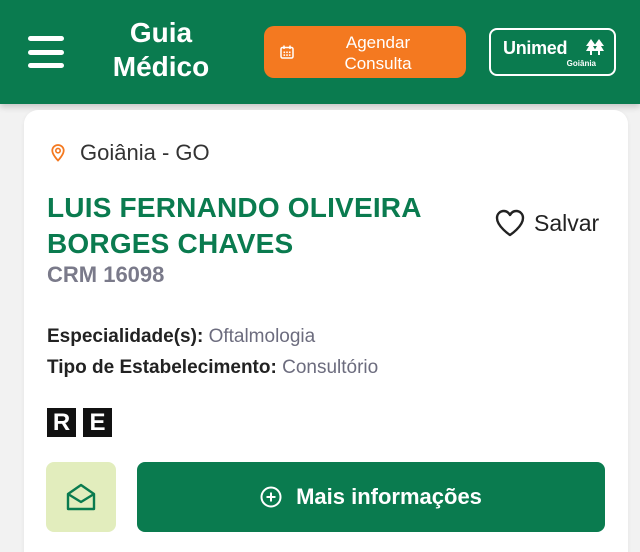 This screenshot has height=552, width=640. Describe the element at coordinates (162, 367) in the screenshot. I see `establishment-label: Tipo de Estabelecimento:` at that location.